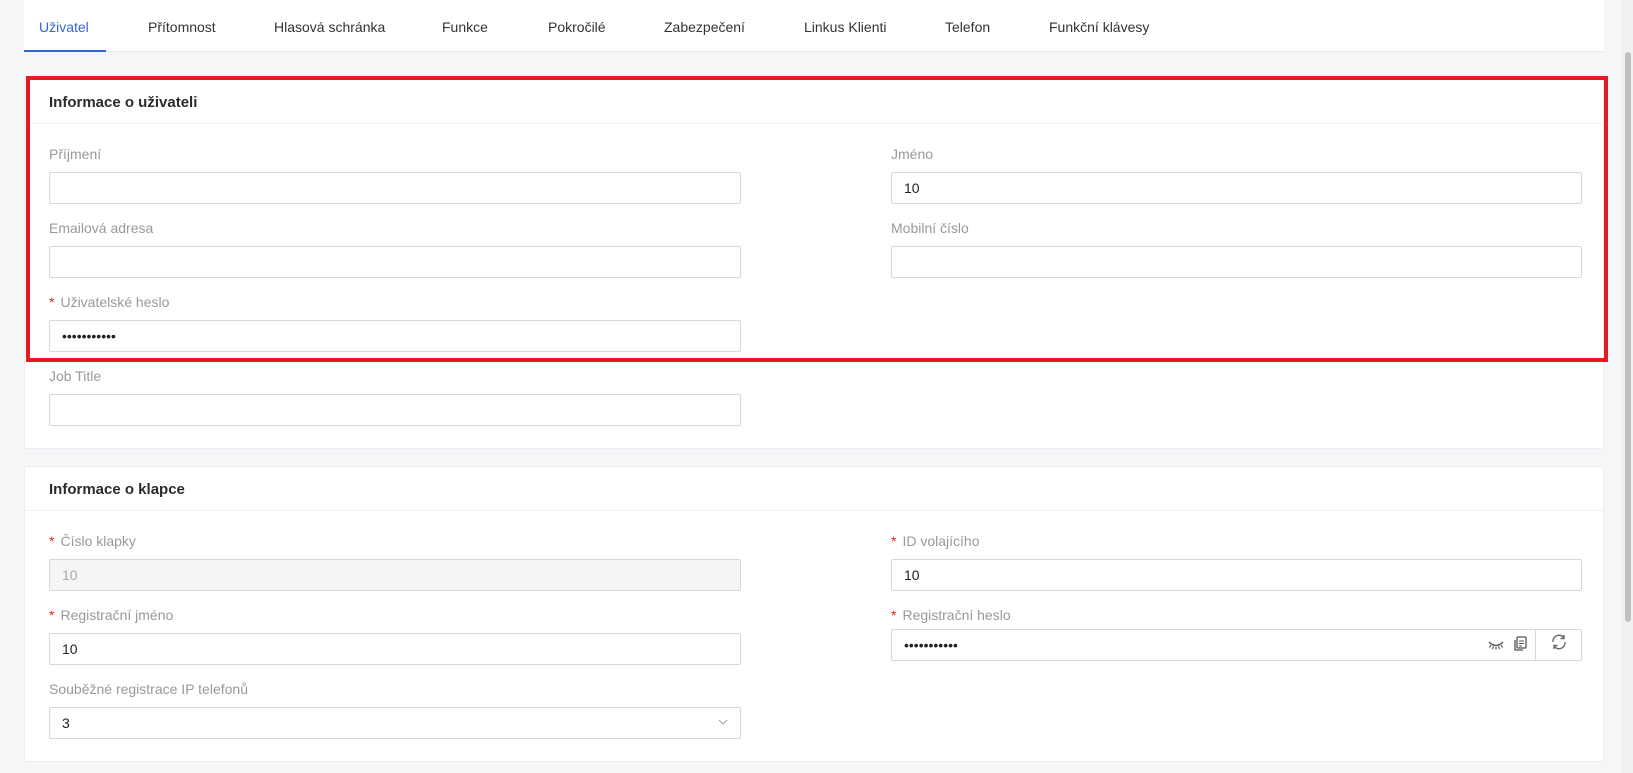 The height and width of the screenshot is (773, 1633). Describe the element at coordinates (395, 575) in the screenshot. I see `extension-number-input: 10` at that location.